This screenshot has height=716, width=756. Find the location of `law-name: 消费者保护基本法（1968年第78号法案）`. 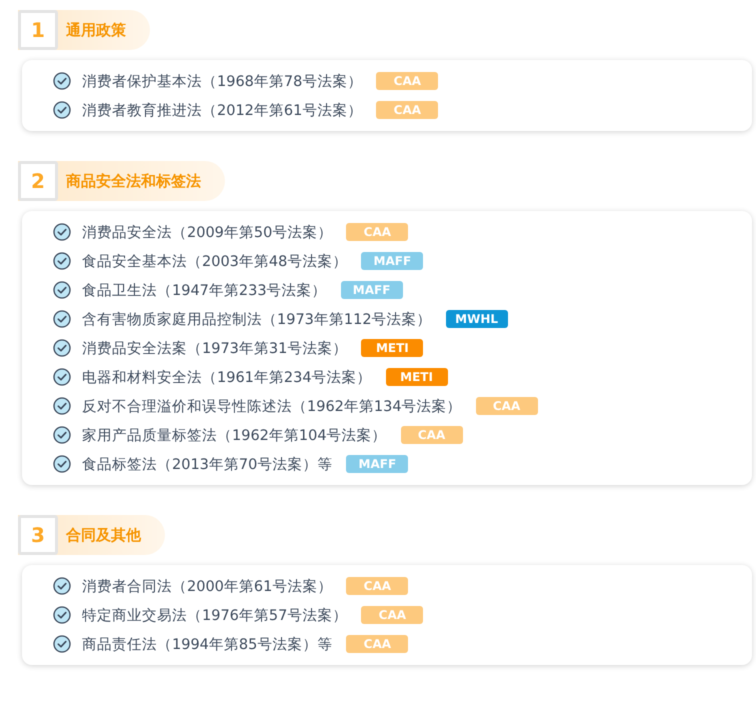

law-name: 消费者保护基本法（1968年第78号法案） is located at coordinates (222, 81).